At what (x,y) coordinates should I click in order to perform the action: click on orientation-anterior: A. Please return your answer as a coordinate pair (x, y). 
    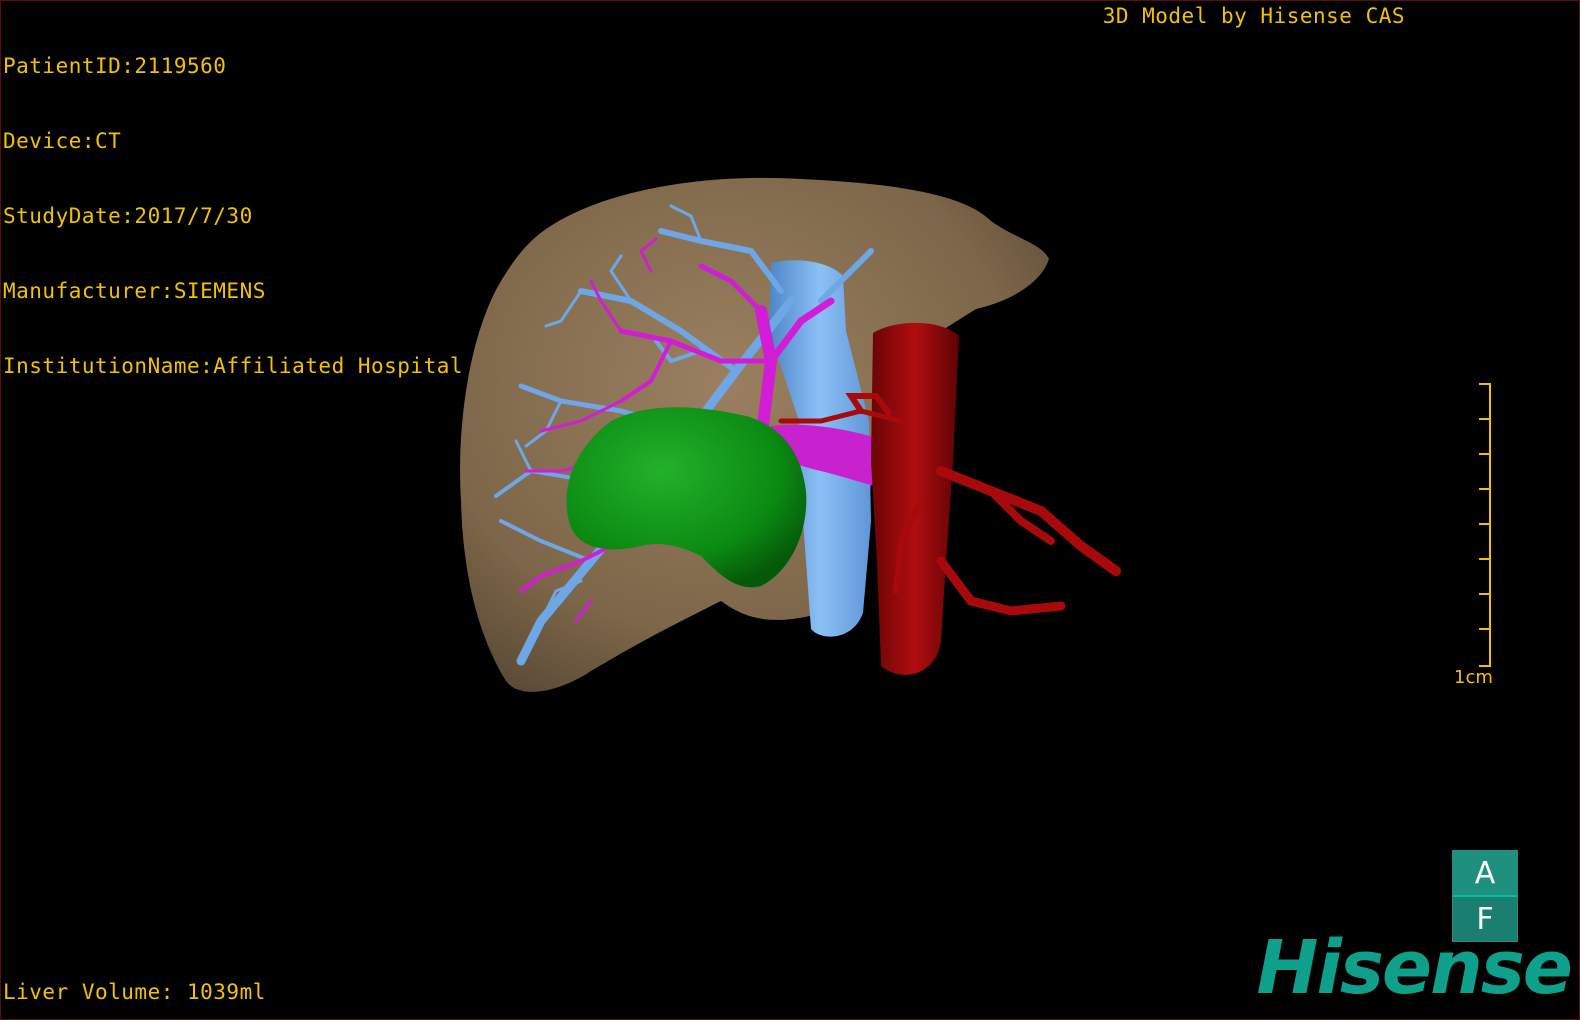
    Looking at the image, I should click on (1485, 873).